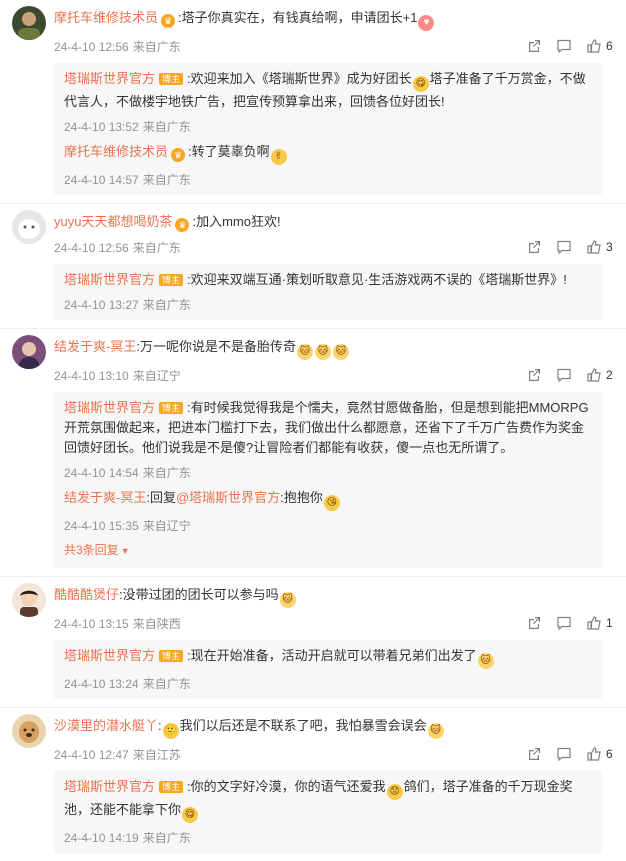 The width and height of the screenshot is (626, 861). Describe the element at coordinates (216, 346) in the screenshot. I see `comment-text: :万一呢你说是不是备胎传奇` at that location.